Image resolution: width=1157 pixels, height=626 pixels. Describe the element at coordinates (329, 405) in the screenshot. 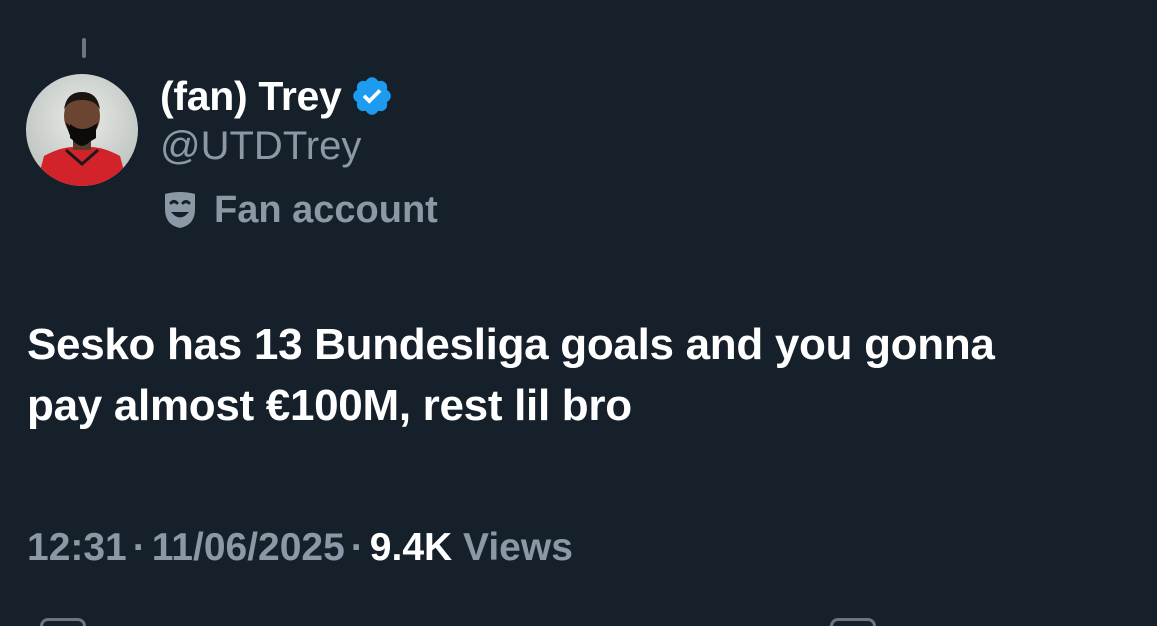

I see `tweet-text-line-2: pay almost €100M, rest lil bro` at that location.